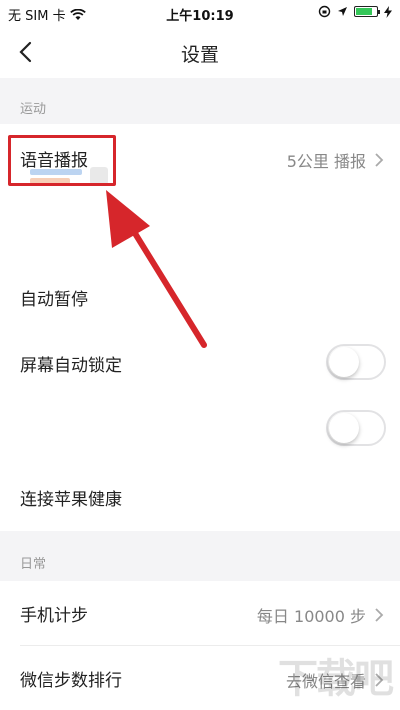 The height and width of the screenshot is (710, 400). I want to click on watermark: 下载吧, so click(336, 679).